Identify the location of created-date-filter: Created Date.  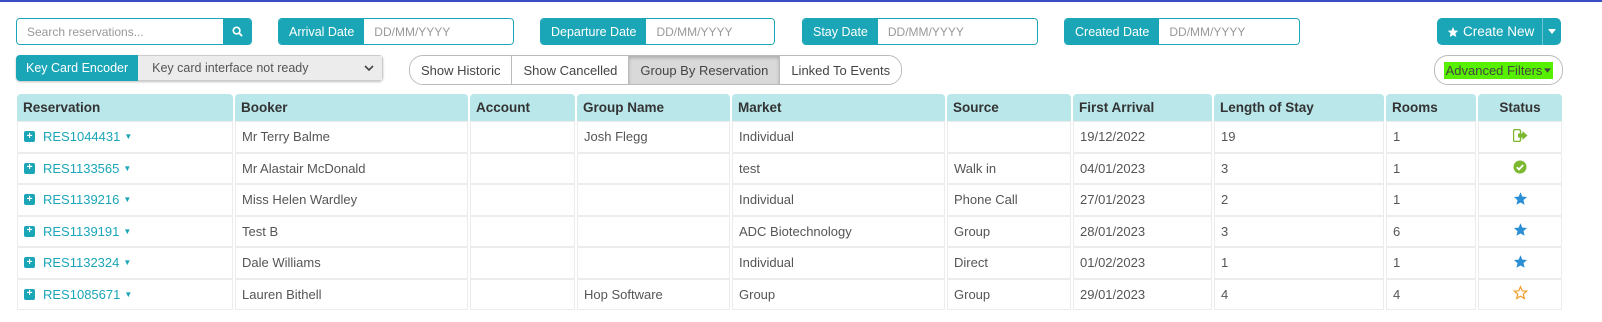
(1182, 31).